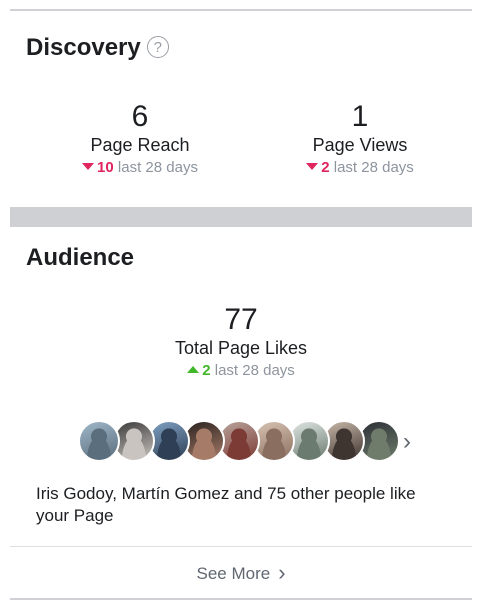 The height and width of the screenshot is (602, 482). Describe the element at coordinates (80, 257) in the screenshot. I see `audience-title: Audience` at that location.